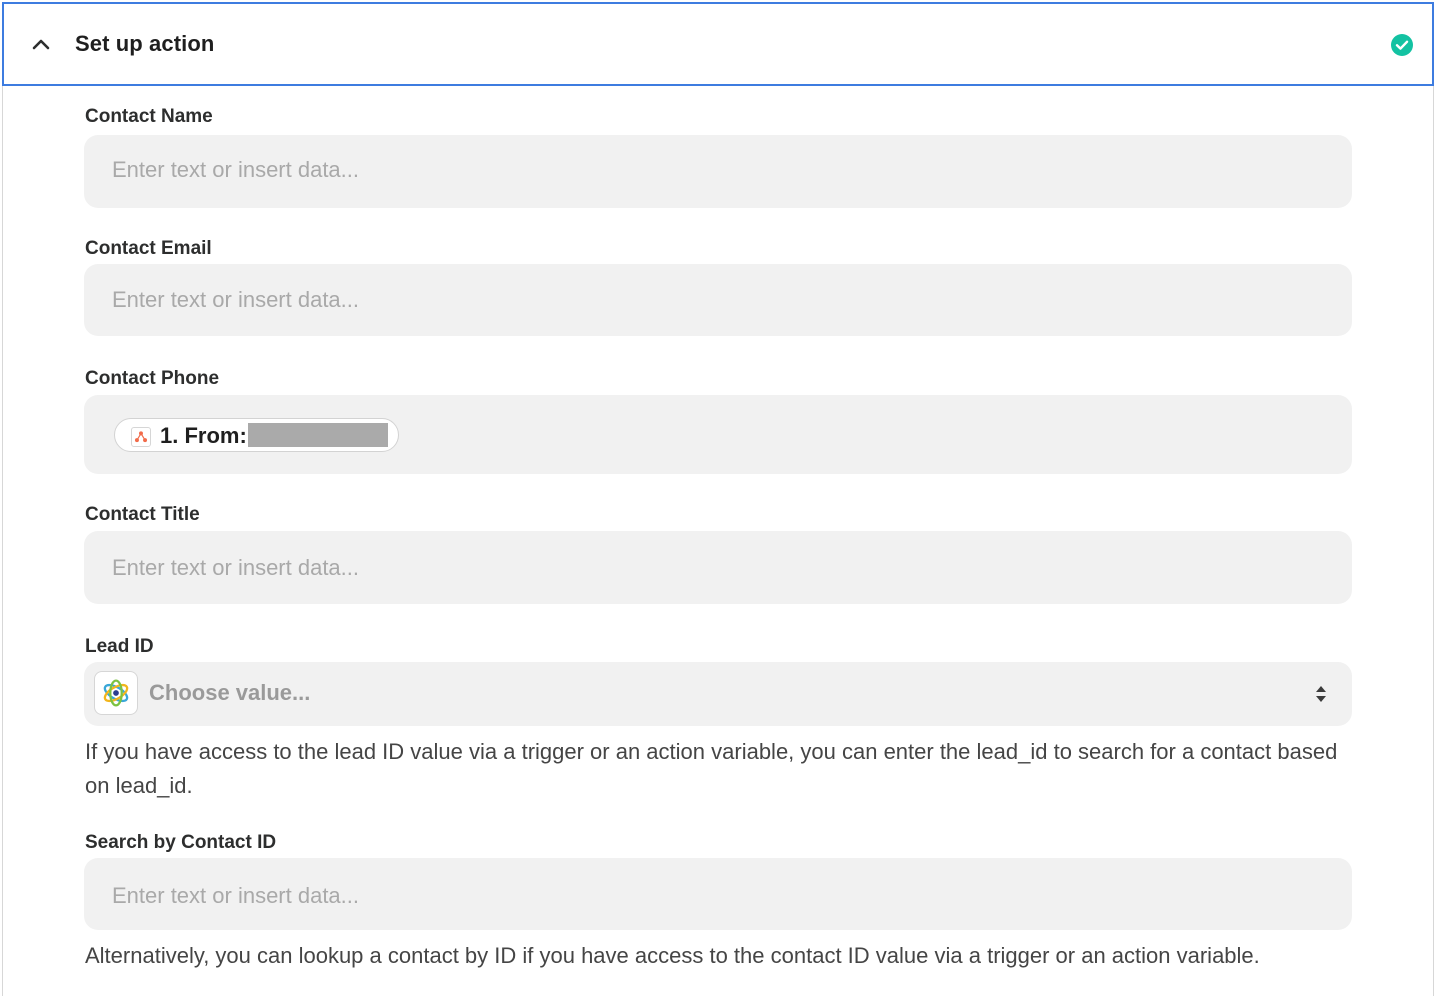  Describe the element at coordinates (718, 434) in the screenshot. I see `contact-phone-field: 1. From:` at that location.